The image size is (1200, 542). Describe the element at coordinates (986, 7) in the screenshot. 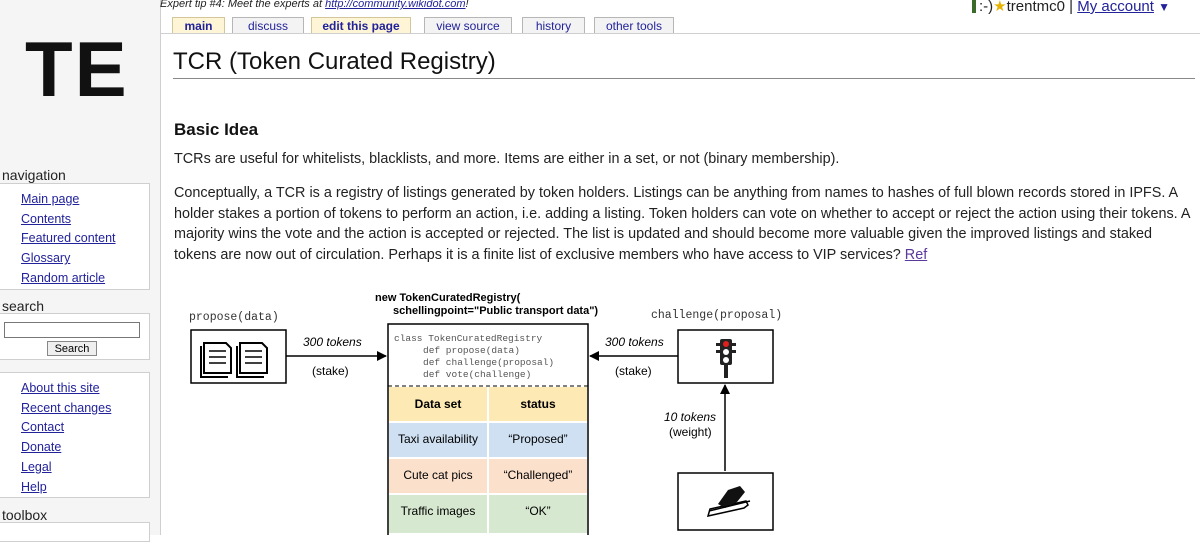

I see `smiley-text: :-)` at that location.